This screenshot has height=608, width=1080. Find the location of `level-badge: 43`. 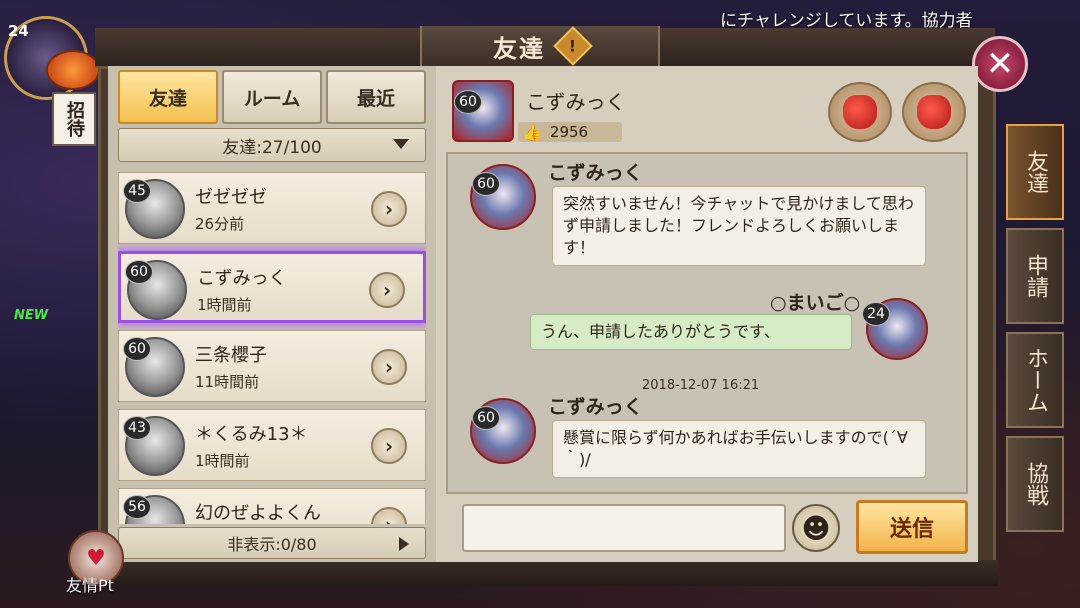

level-badge: 43 is located at coordinates (137, 428).